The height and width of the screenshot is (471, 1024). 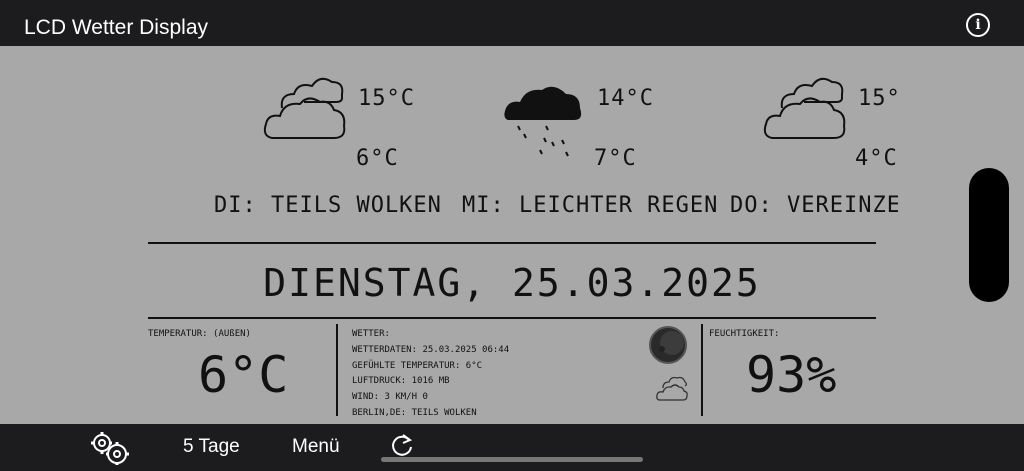 What do you see at coordinates (243, 375) in the screenshot?
I see `temperature-value: 6°C` at bounding box center [243, 375].